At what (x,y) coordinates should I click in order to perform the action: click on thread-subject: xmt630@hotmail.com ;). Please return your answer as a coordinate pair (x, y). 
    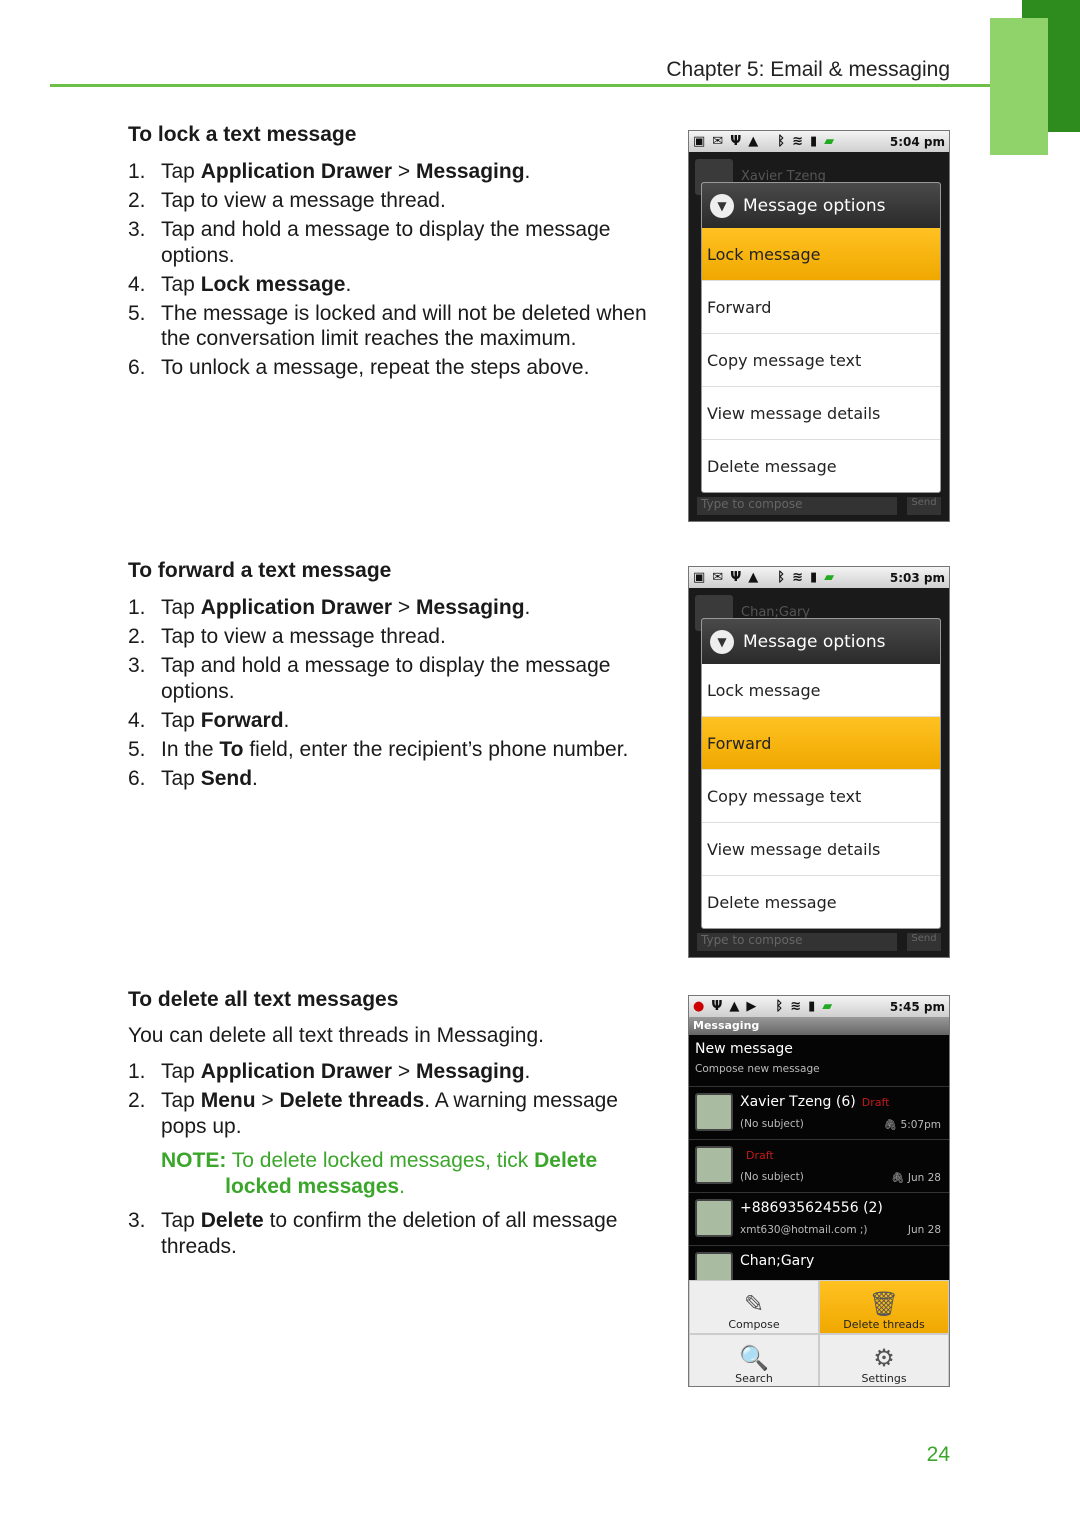
    Looking at the image, I should click on (804, 1230).